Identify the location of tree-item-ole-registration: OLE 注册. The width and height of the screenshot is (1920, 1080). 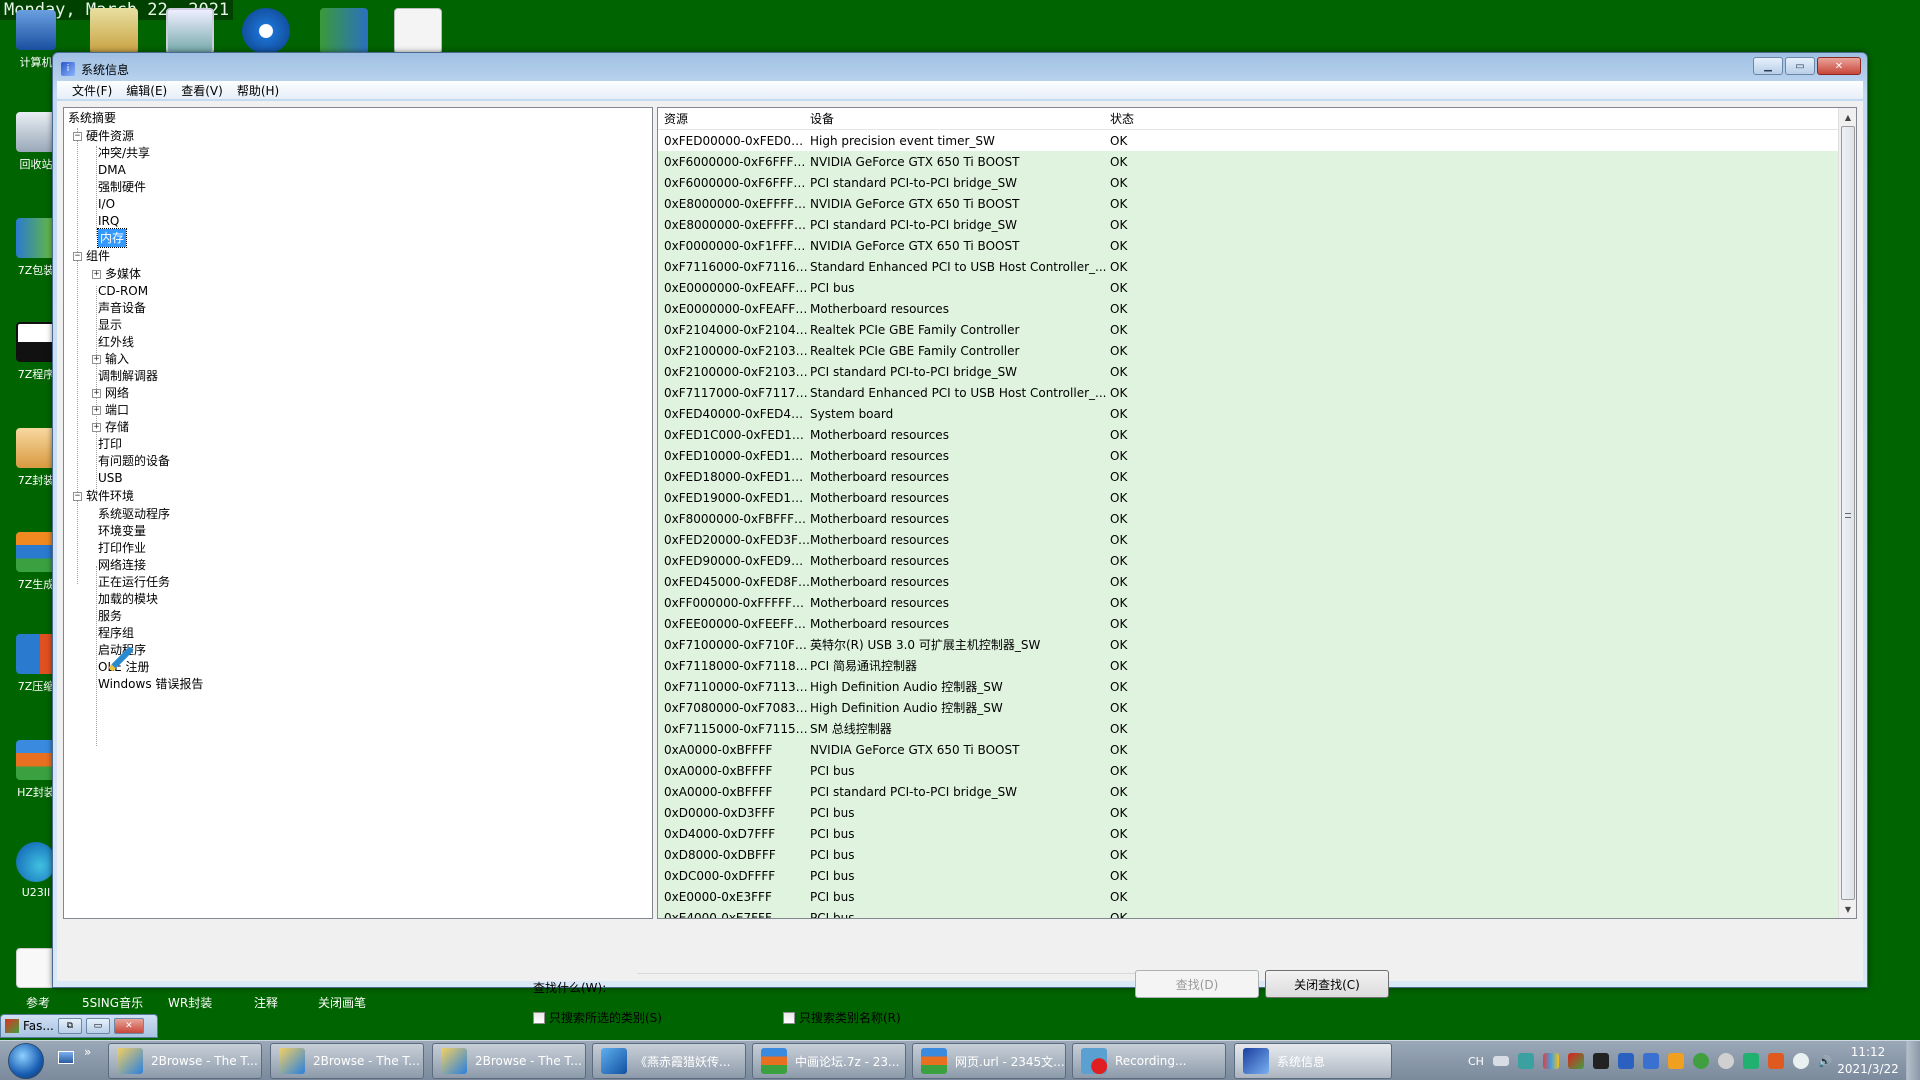
(124, 667).